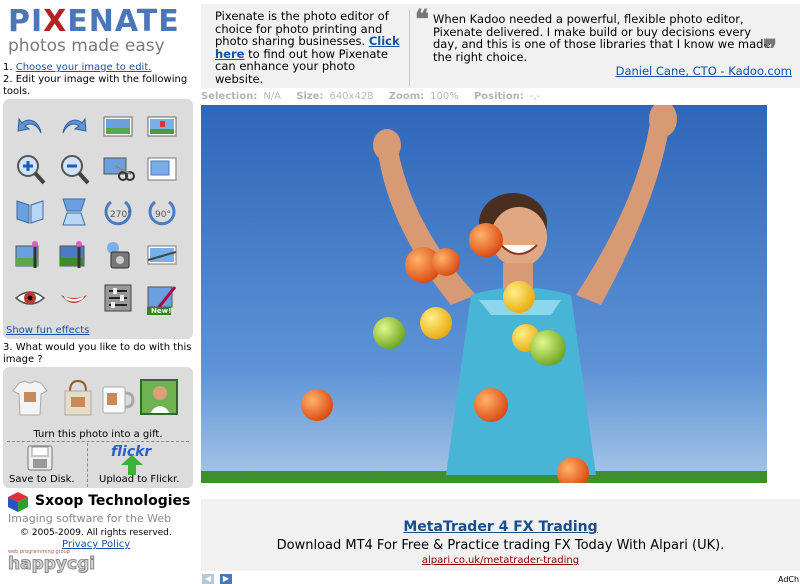  I want to click on zoom-in-icon, so click(30, 169).